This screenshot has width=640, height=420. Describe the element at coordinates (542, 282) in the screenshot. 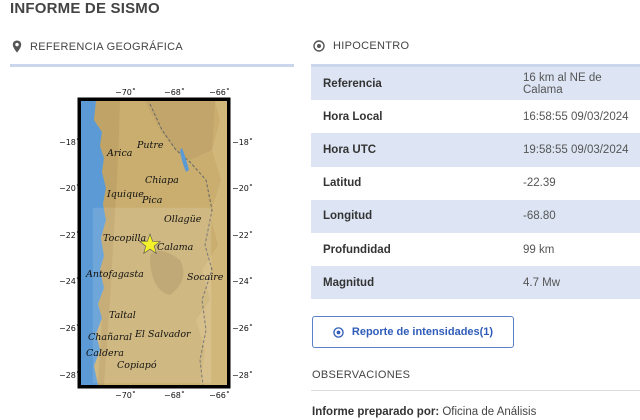

I see `row-value: 4.7 Mw` at that location.